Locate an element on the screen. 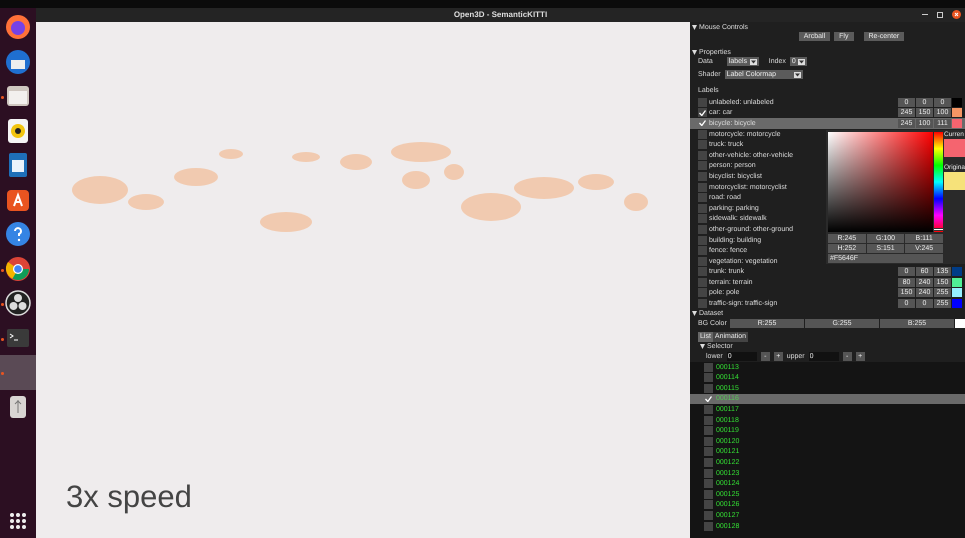 The image size is (965, 538). window-title: Open3D - SemanticKITTI is located at coordinates (501, 15).